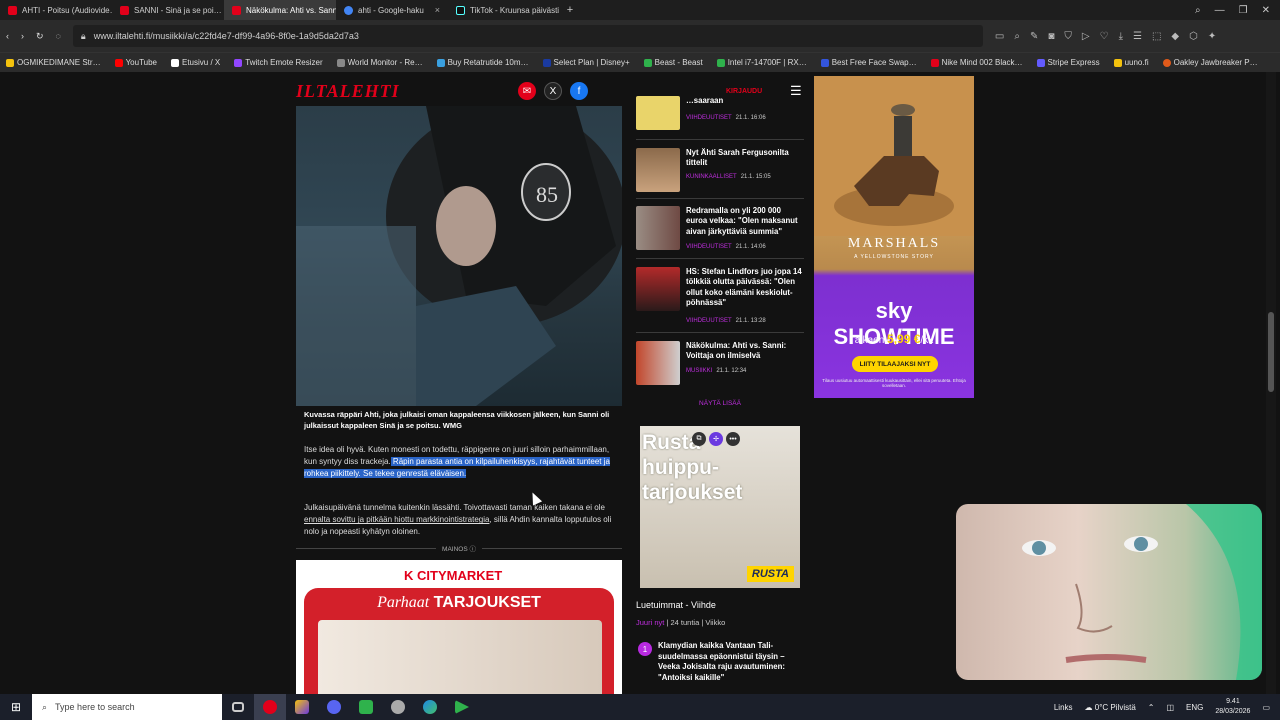 Image resolution: width=1280 pixels, height=720 pixels. What do you see at coordinates (645, 649) in the screenshot?
I see `rank-badge: 1` at bounding box center [645, 649].